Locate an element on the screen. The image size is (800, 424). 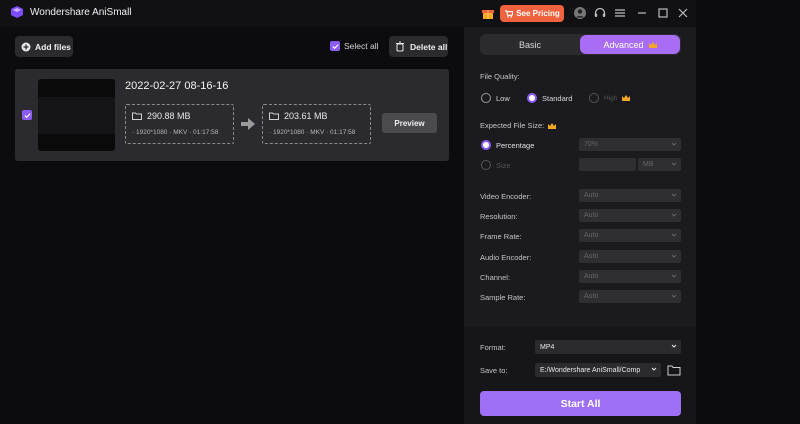
save-to-select: E:/Wondershare AniSmall/Comp is located at coordinates (598, 370).